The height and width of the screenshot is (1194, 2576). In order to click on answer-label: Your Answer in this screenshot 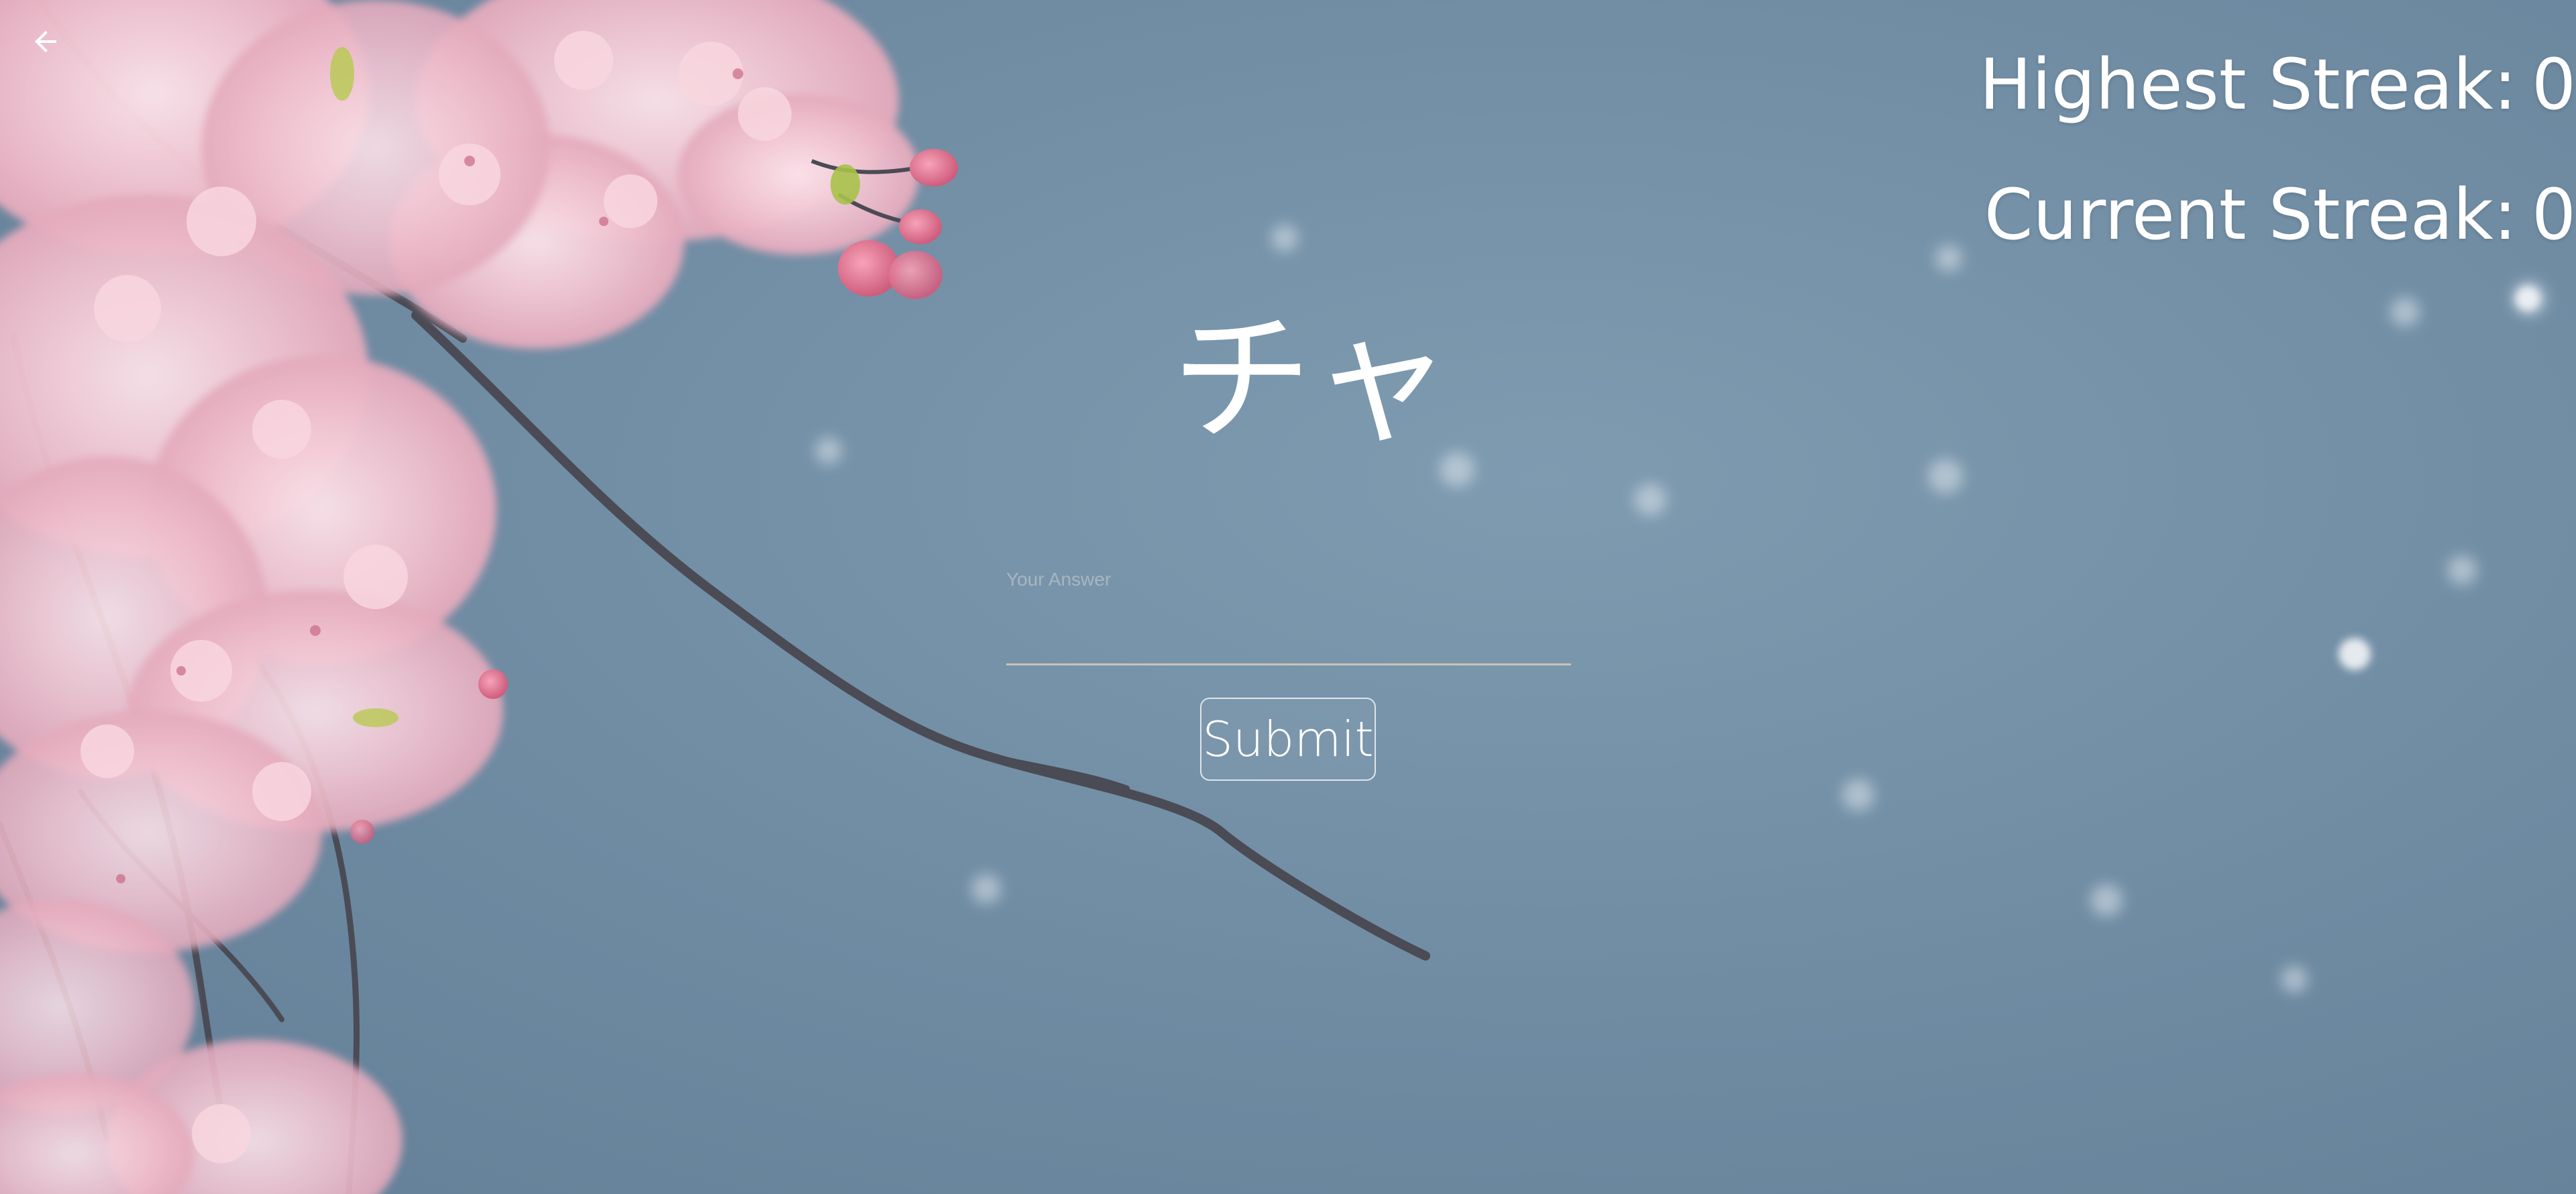, I will do `click(1059, 579)`.